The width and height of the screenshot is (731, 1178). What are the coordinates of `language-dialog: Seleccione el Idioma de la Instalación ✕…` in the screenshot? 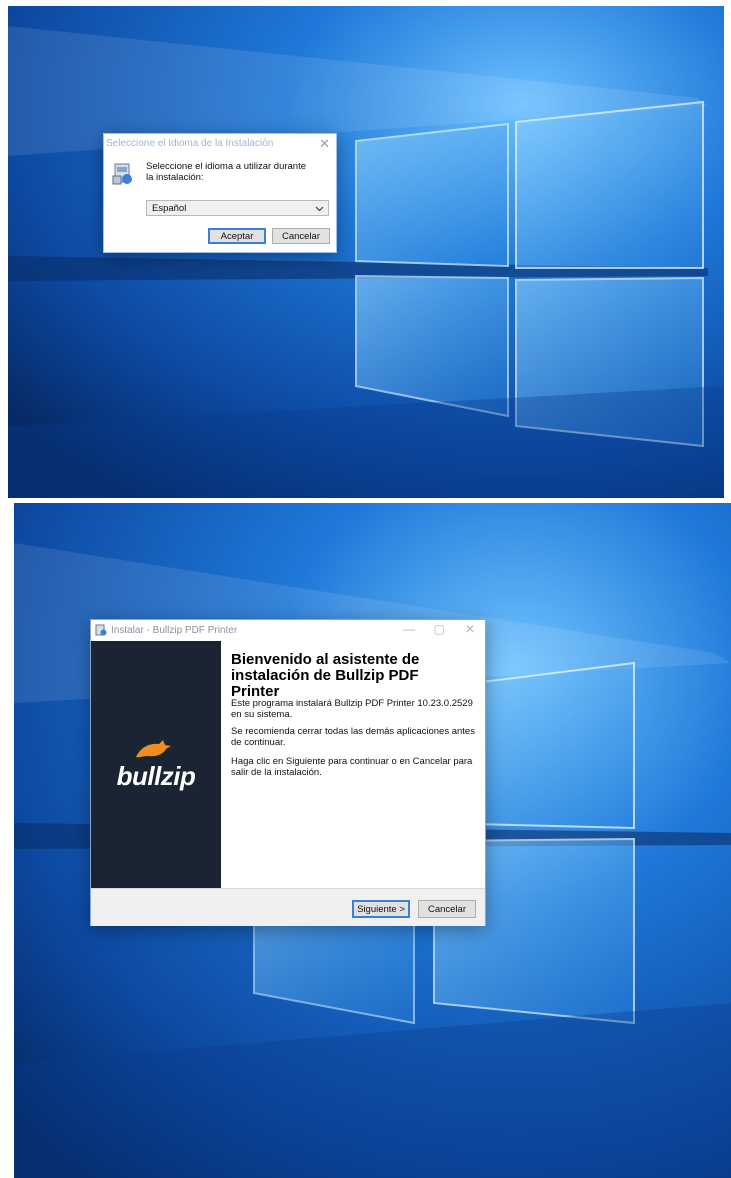 It's located at (220, 193).